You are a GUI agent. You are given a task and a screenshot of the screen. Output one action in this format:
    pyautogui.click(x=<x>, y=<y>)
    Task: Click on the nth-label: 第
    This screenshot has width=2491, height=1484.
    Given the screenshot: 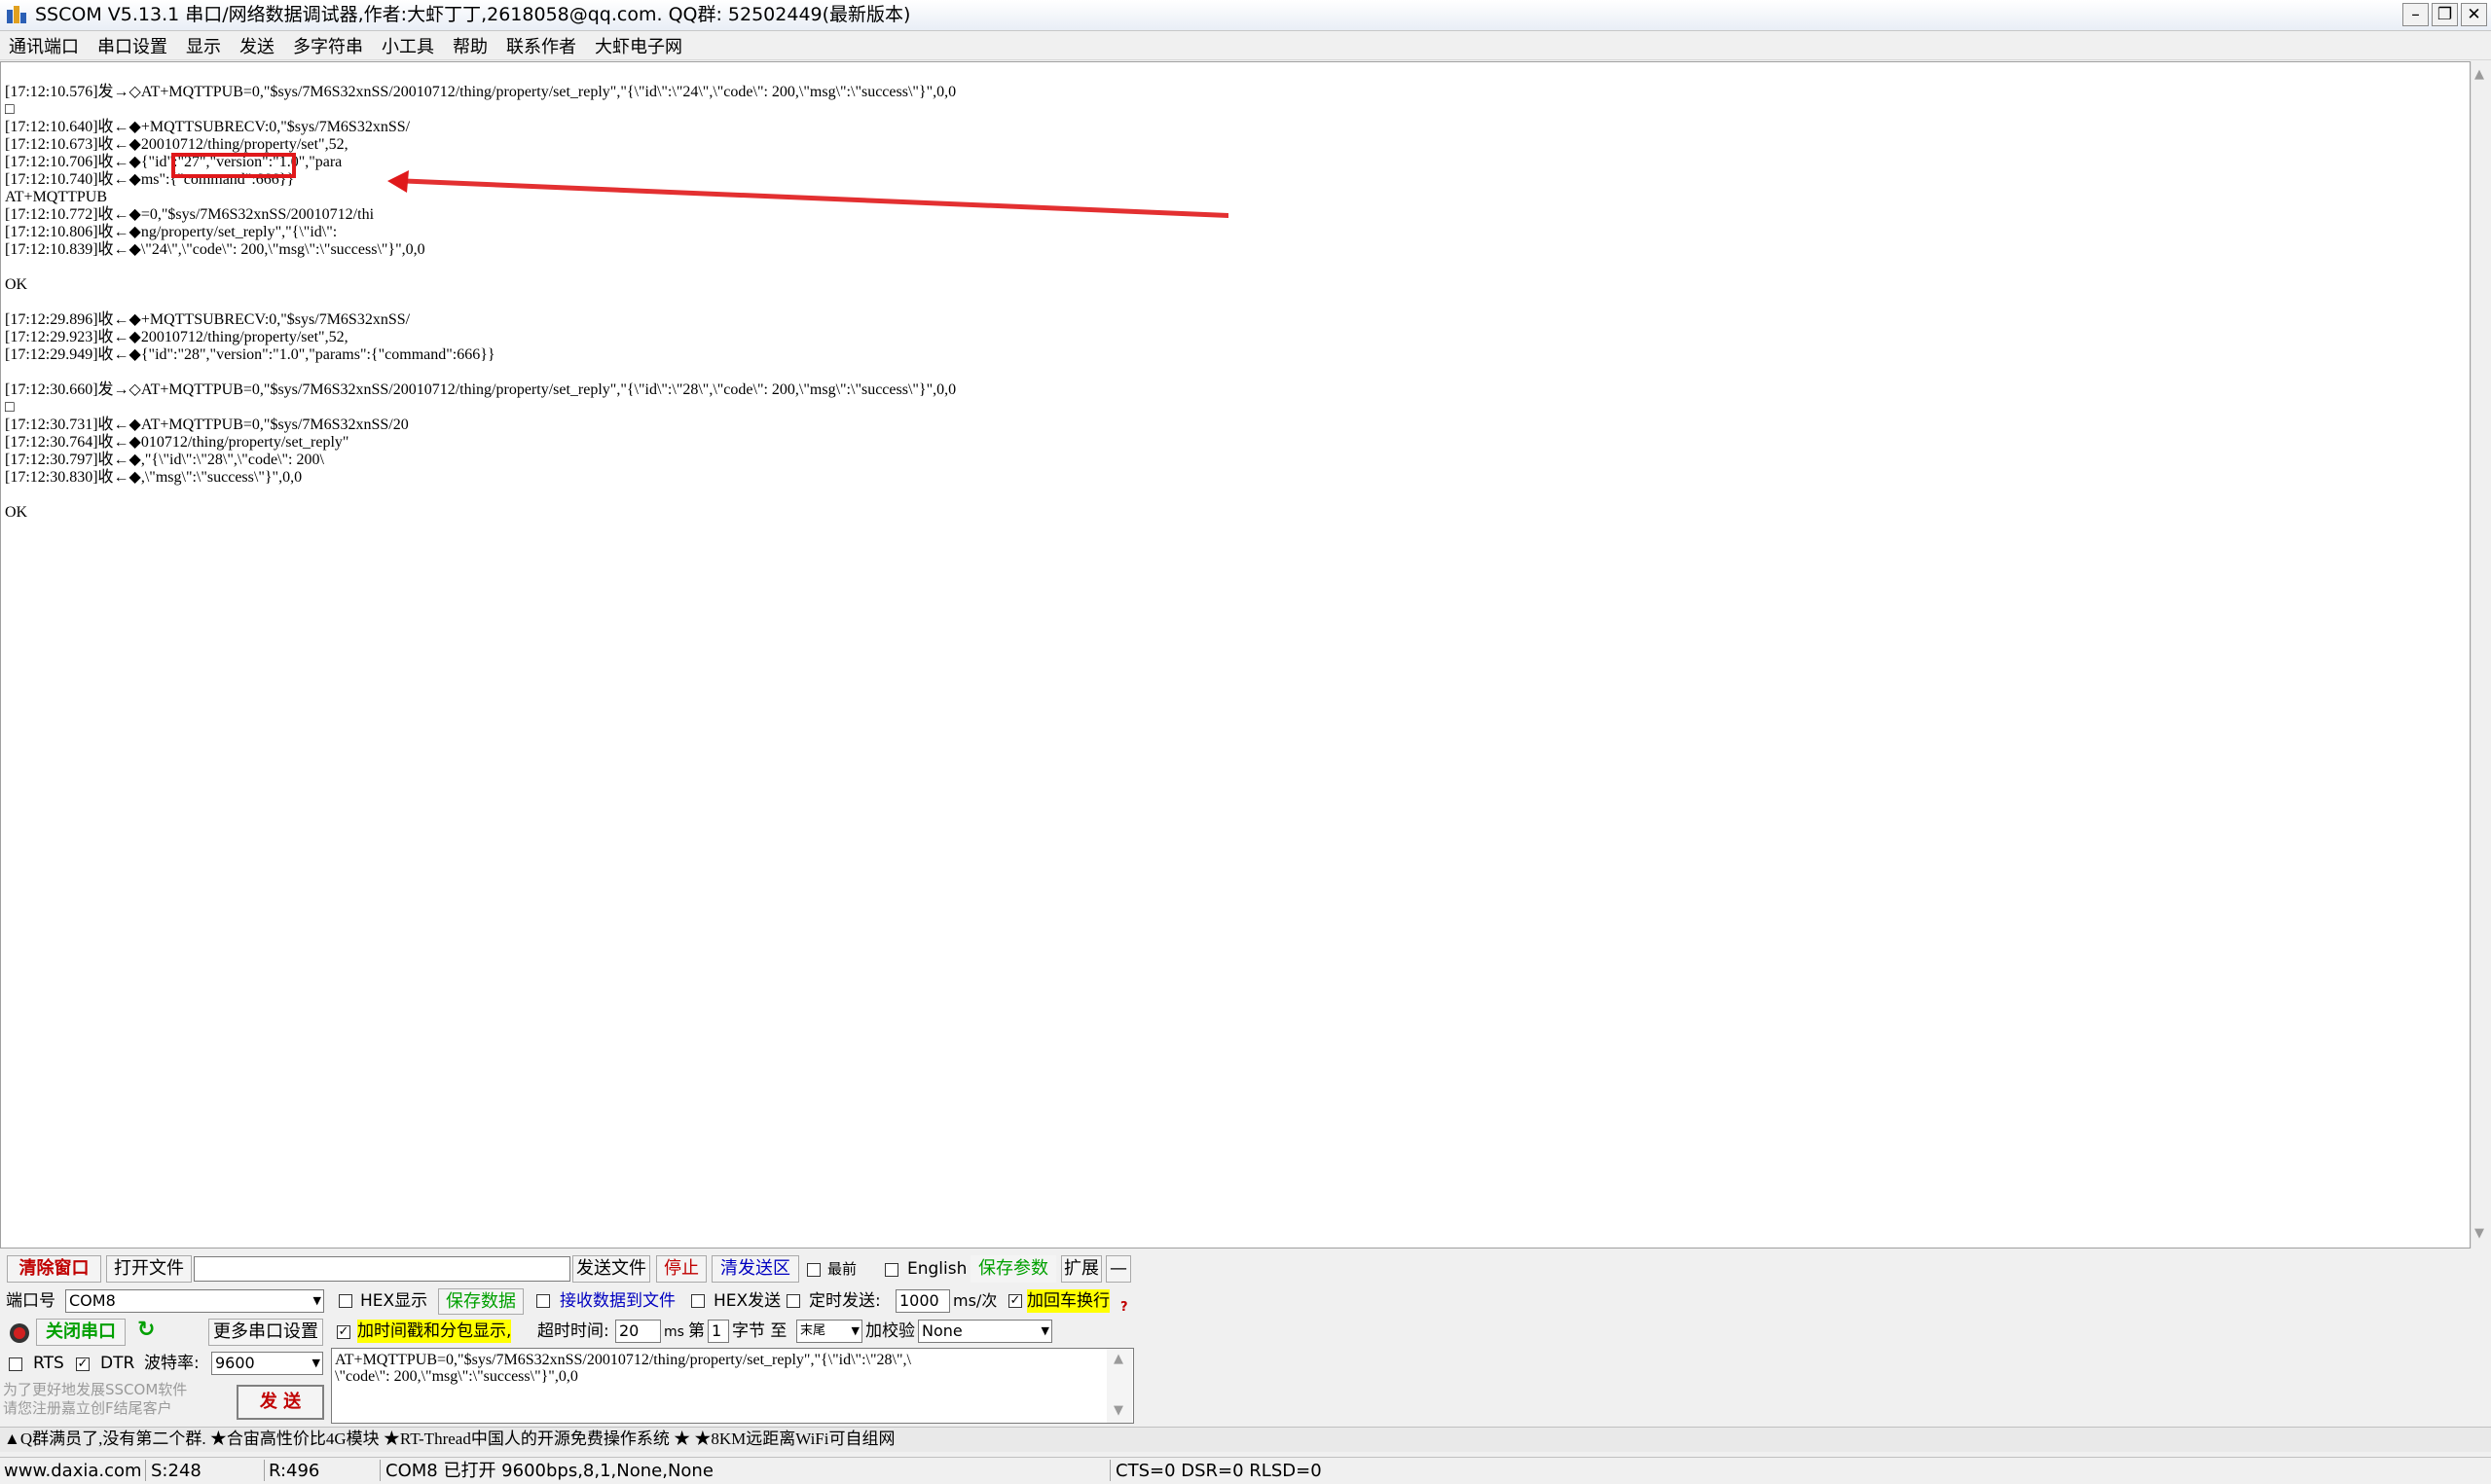 What is the action you would take?
    pyautogui.click(x=696, y=1331)
    